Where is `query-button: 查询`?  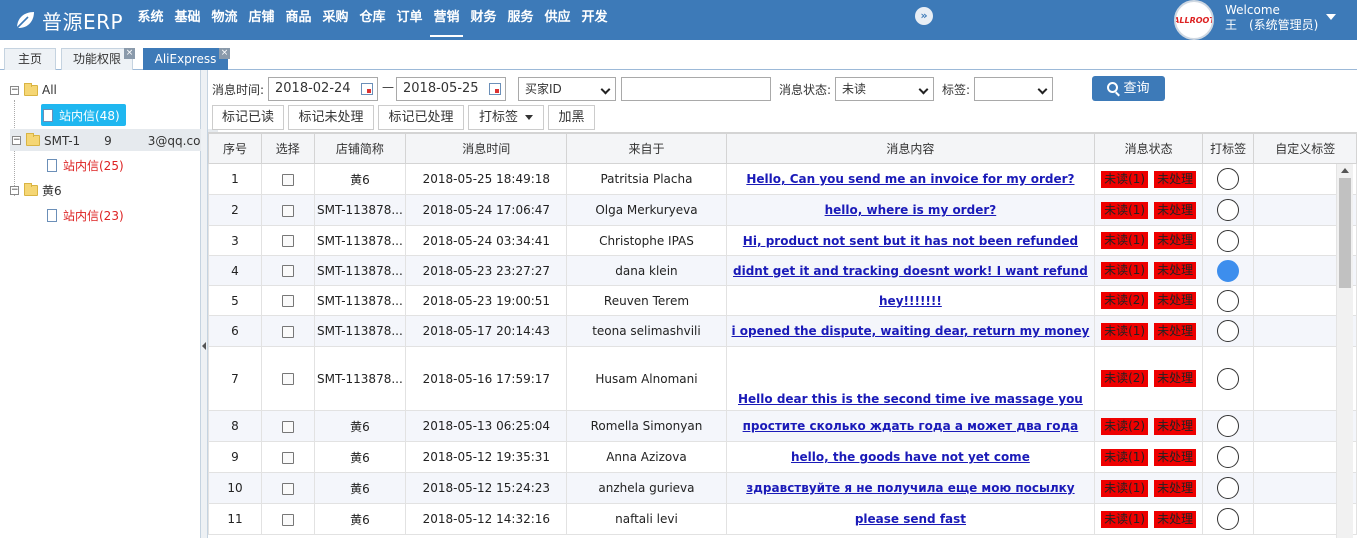 query-button: 查询 is located at coordinates (1128, 88).